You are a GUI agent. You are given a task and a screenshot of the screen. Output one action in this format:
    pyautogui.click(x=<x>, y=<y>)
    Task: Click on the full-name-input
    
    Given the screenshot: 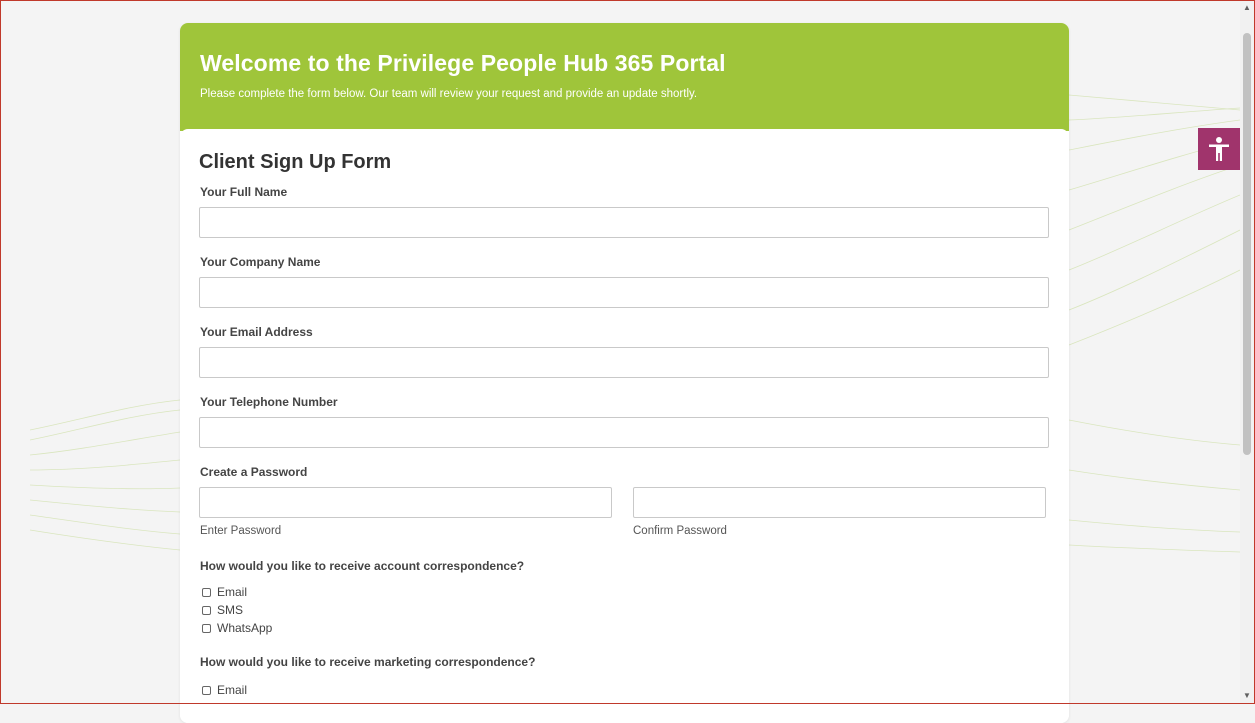 What is the action you would take?
    pyautogui.click(x=624, y=222)
    